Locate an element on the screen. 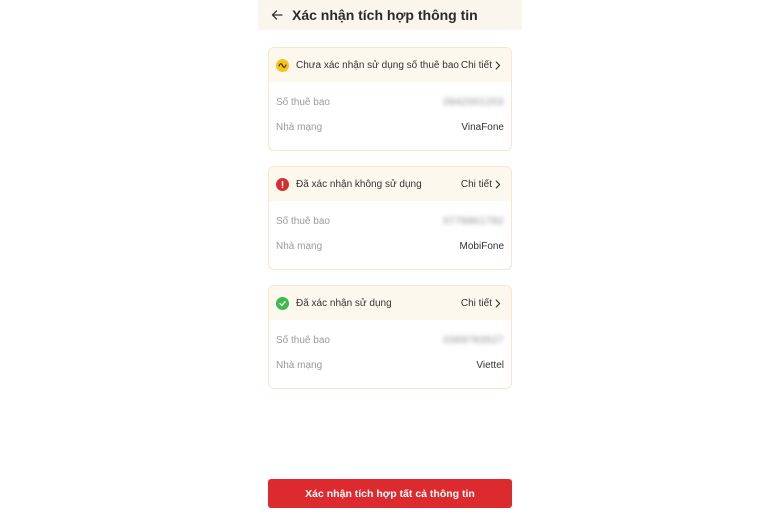 This screenshot has height=520, width=780. status-label: Chưa xác nhận sử dụng số thuê bao is located at coordinates (377, 65).